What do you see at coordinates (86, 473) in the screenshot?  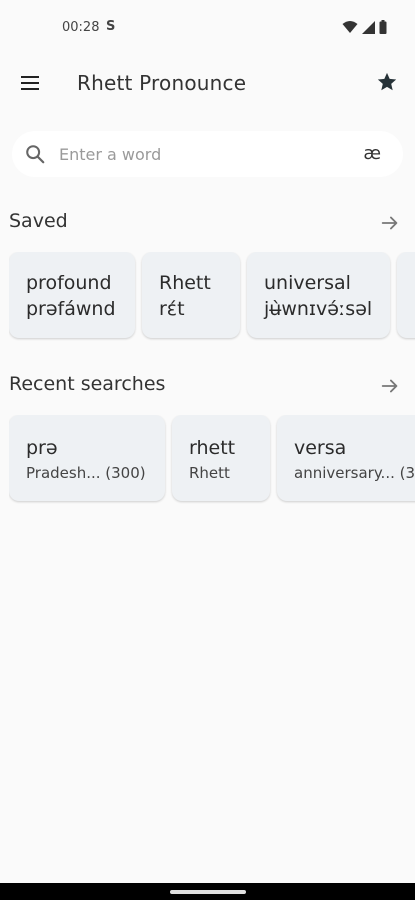 I see `recent-sub: Pradesh... (300)` at bounding box center [86, 473].